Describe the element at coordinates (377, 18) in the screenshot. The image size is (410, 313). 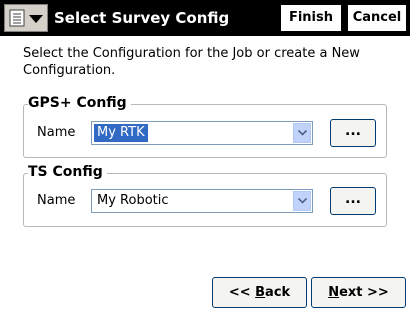
I see `cancel-button: Cancel` at that location.